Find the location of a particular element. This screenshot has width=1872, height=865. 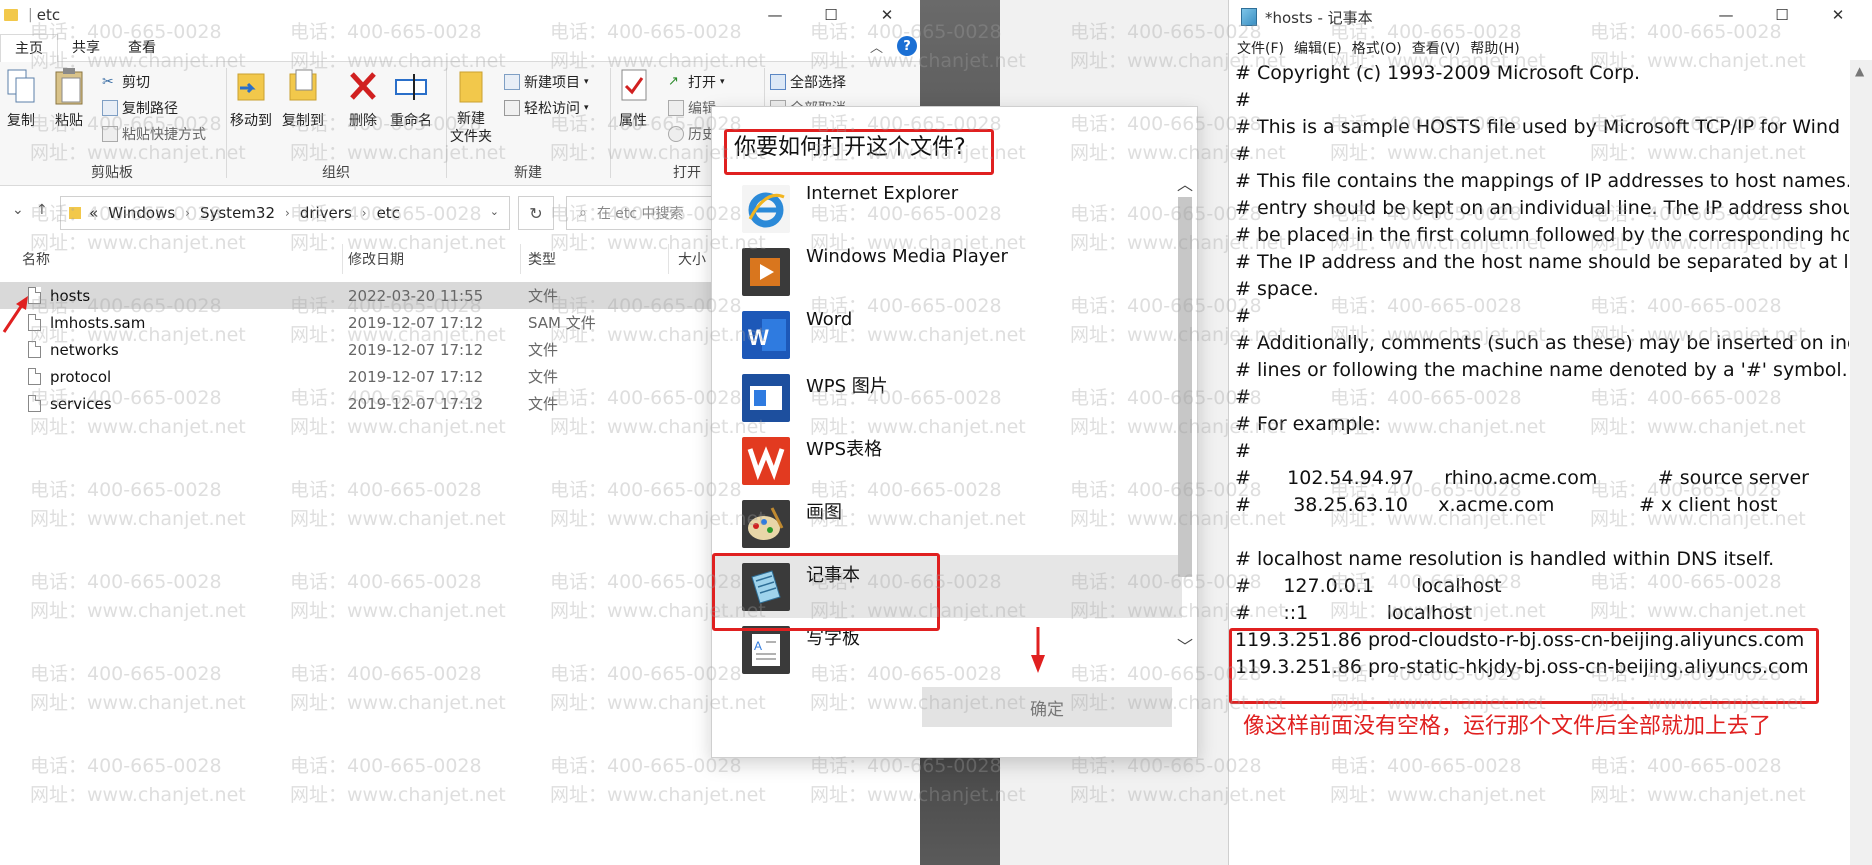

search-input: ⌕ 在 etc 中搜索 is located at coordinates (643, 213).